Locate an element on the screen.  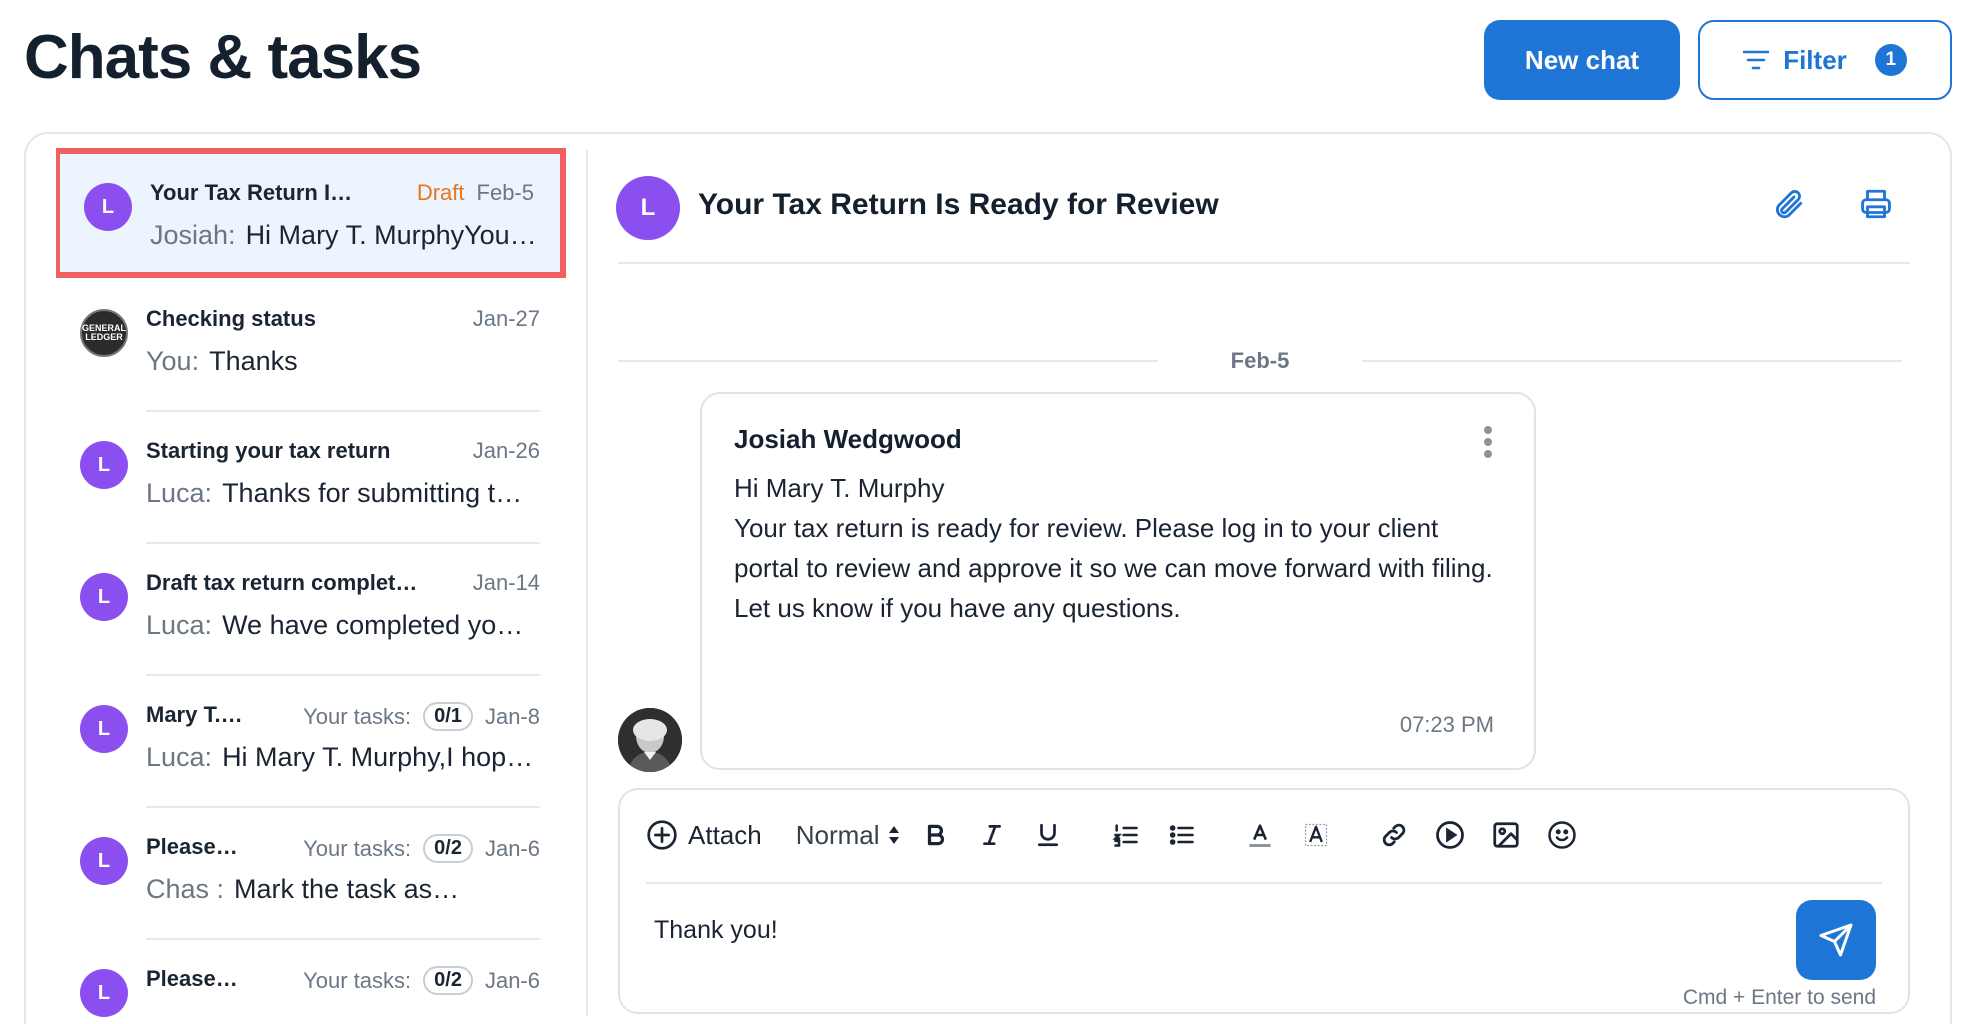
message-input is located at coordinates (1154, 930).